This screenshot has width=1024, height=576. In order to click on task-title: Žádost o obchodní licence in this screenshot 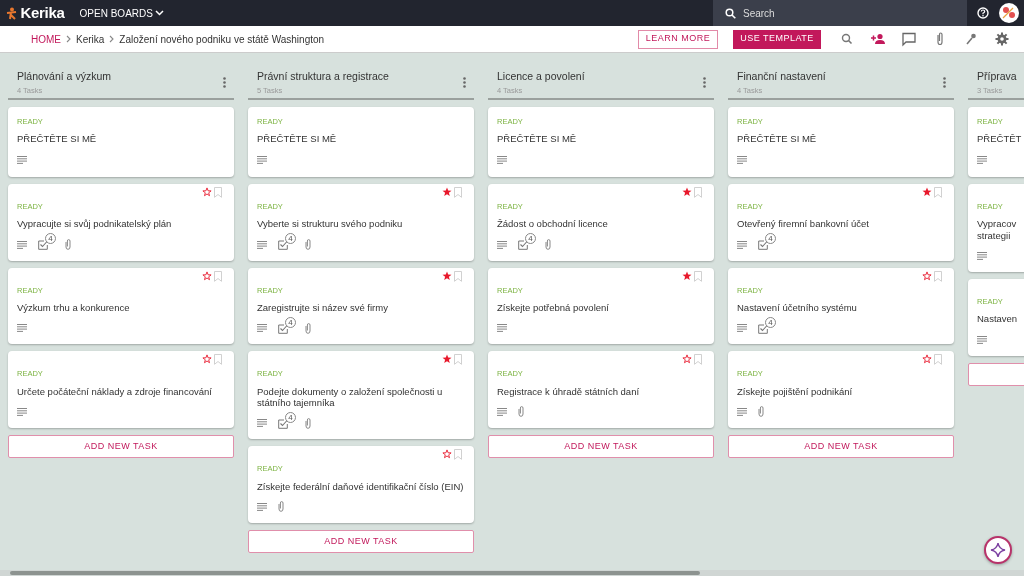, I will do `click(553, 224)`.